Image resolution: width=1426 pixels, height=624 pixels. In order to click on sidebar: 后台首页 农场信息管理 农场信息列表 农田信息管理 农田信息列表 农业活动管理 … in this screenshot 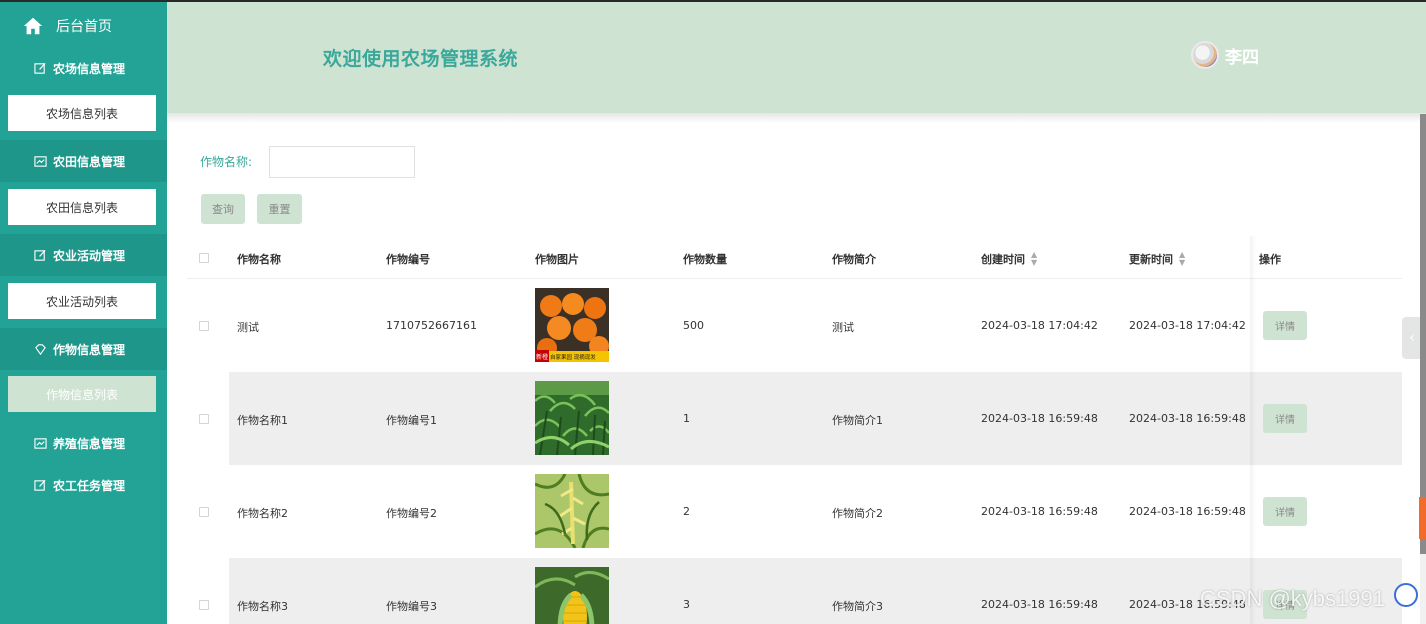, I will do `click(83, 313)`.